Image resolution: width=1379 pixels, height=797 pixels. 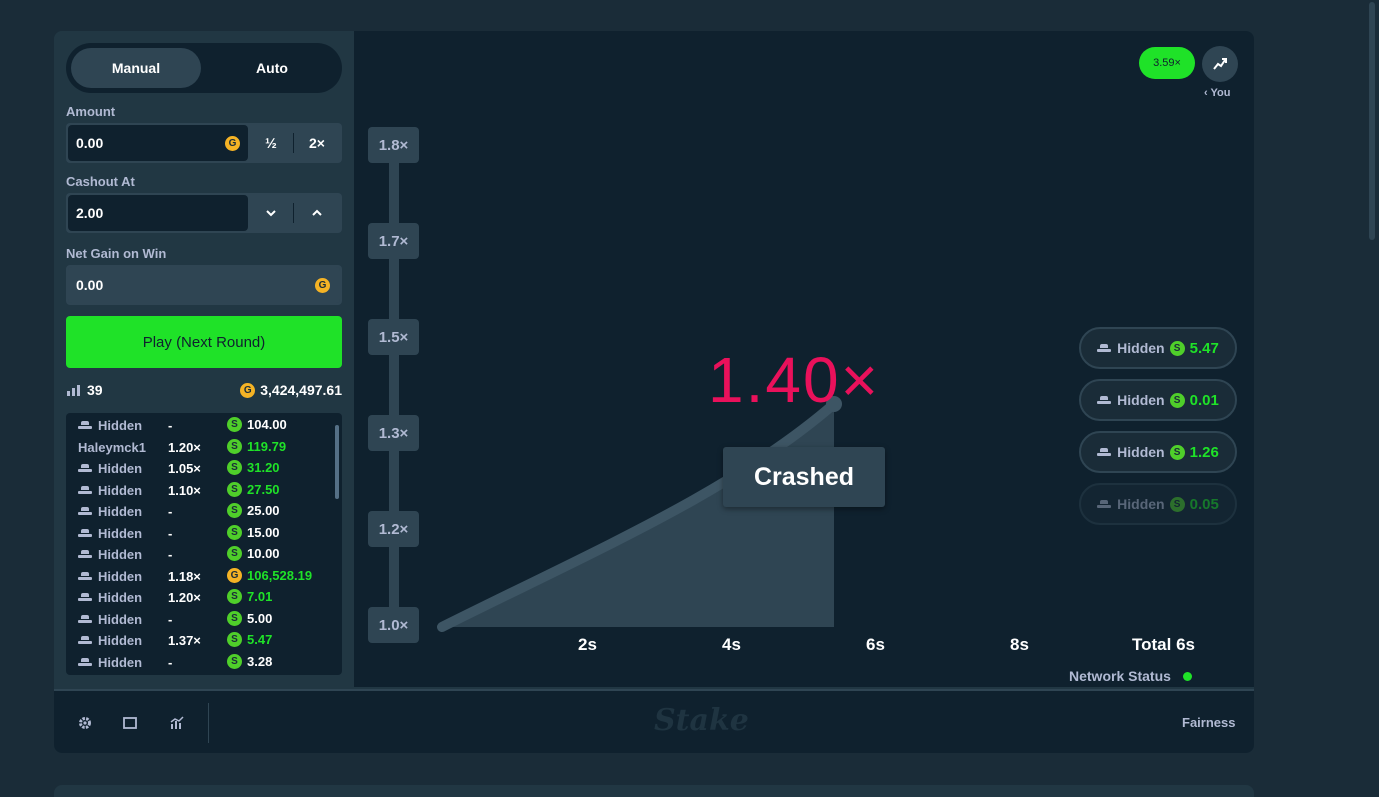 What do you see at coordinates (1372, 121) in the screenshot?
I see `page-scrollbar-thumb` at bounding box center [1372, 121].